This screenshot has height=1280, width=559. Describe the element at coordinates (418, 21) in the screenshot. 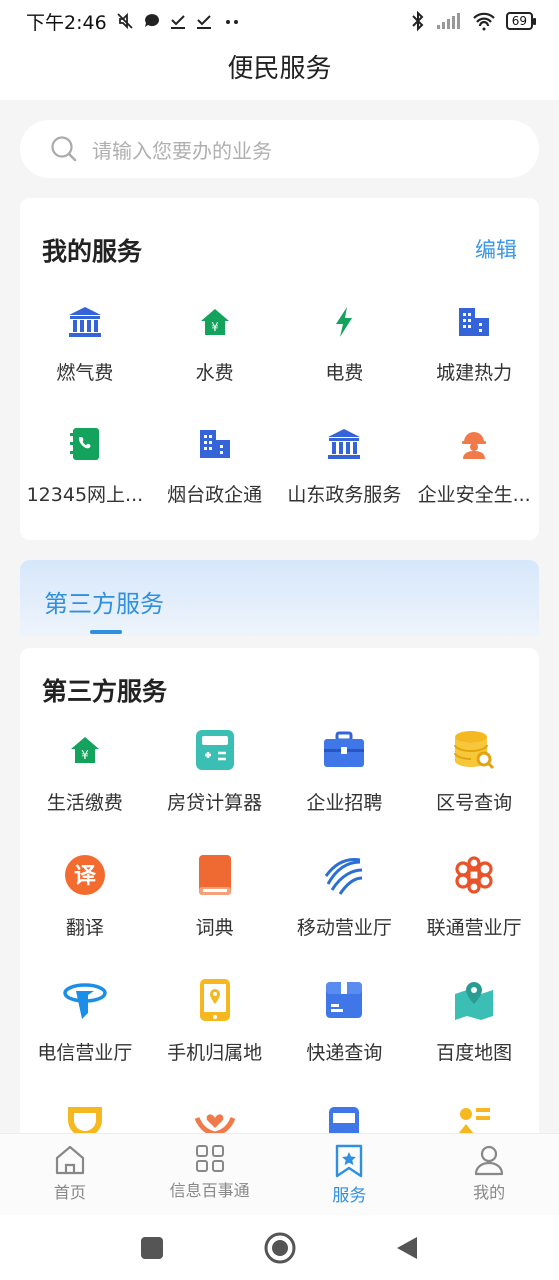

I see `bluetooth-icon` at that location.